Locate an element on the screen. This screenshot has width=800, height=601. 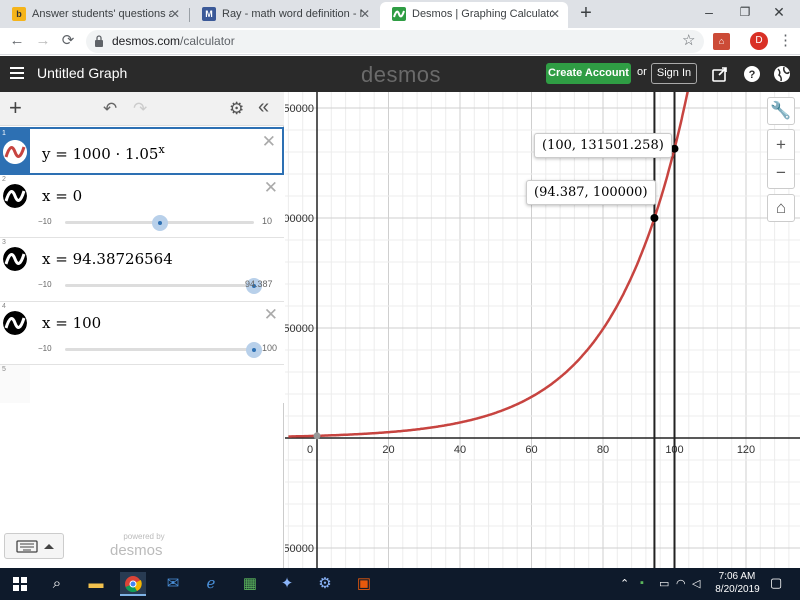
keyboard-toggle-button is located at coordinates (34, 546).